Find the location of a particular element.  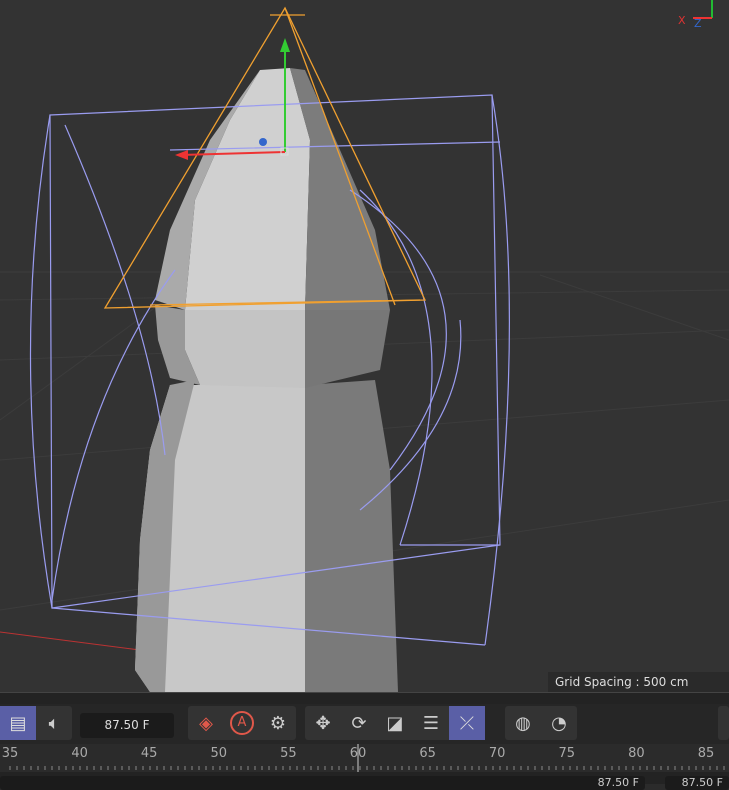

svg-text: X is located at coordinates (682, 20).